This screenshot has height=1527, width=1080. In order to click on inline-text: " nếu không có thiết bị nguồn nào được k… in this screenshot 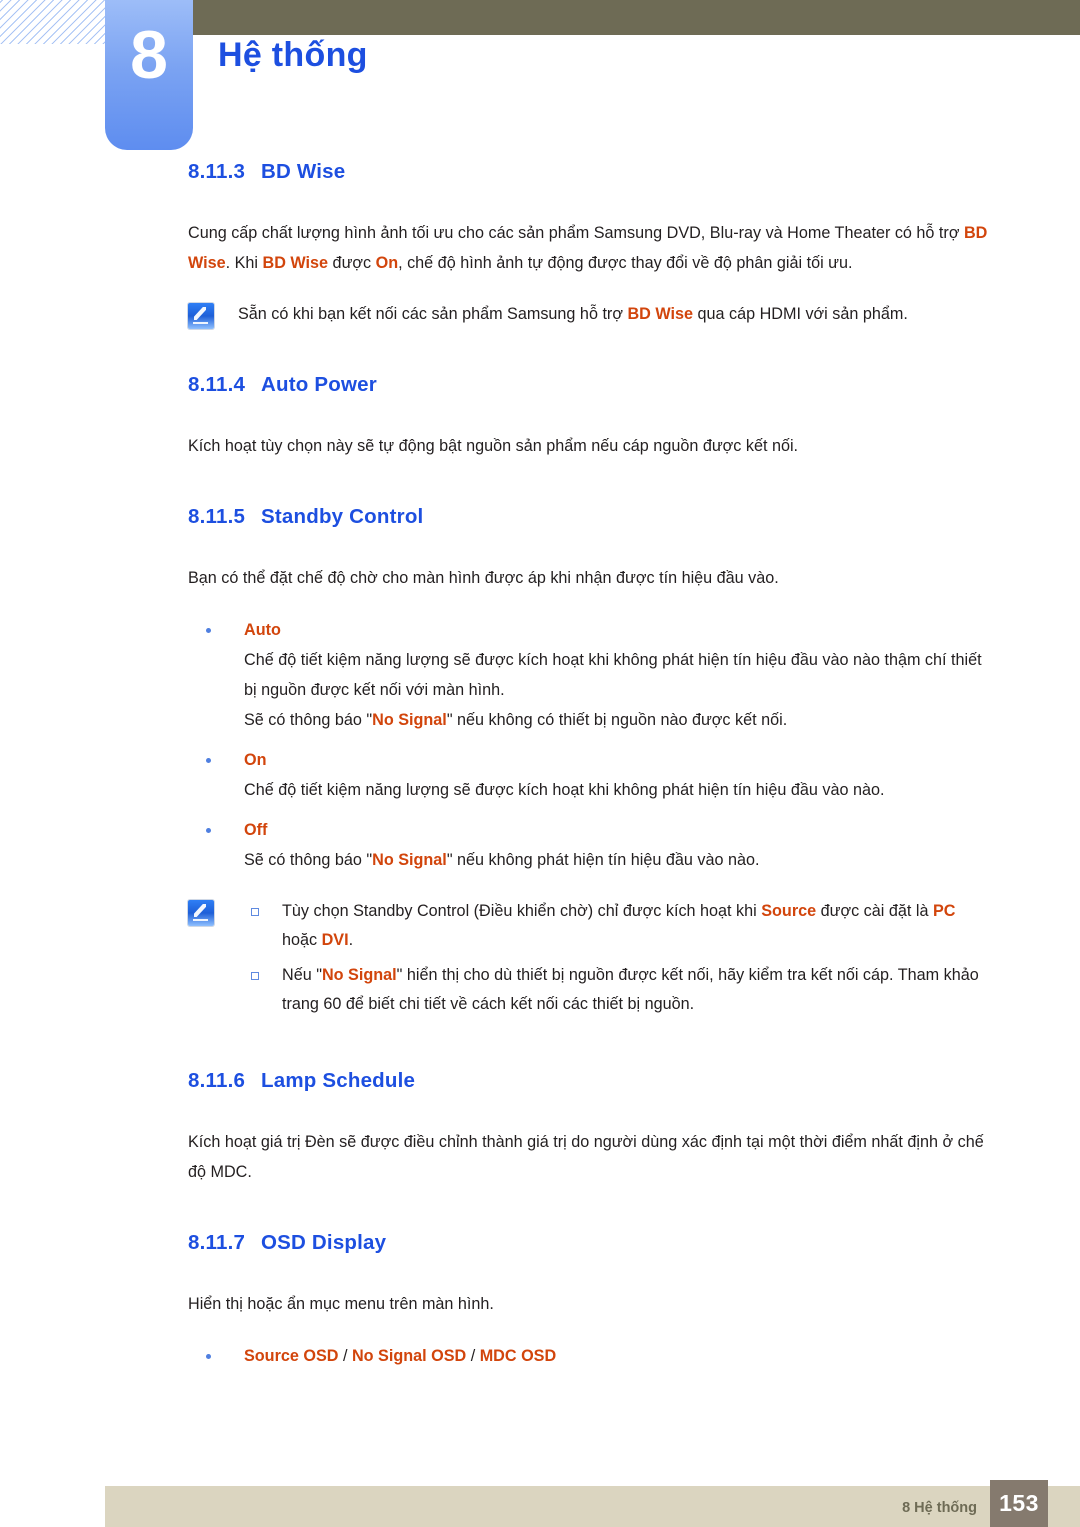, I will do `click(617, 720)`.